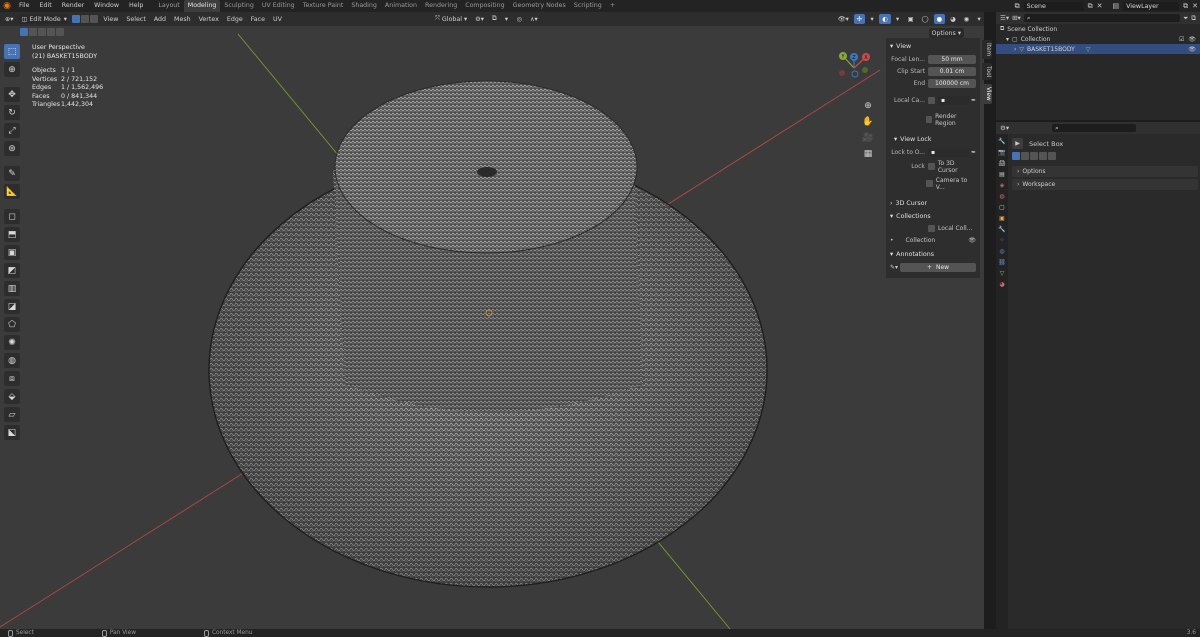 The height and width of the screenshot is (637, 1200). I want to click on grid-toggle-icon: ▦, so click(868, 154).